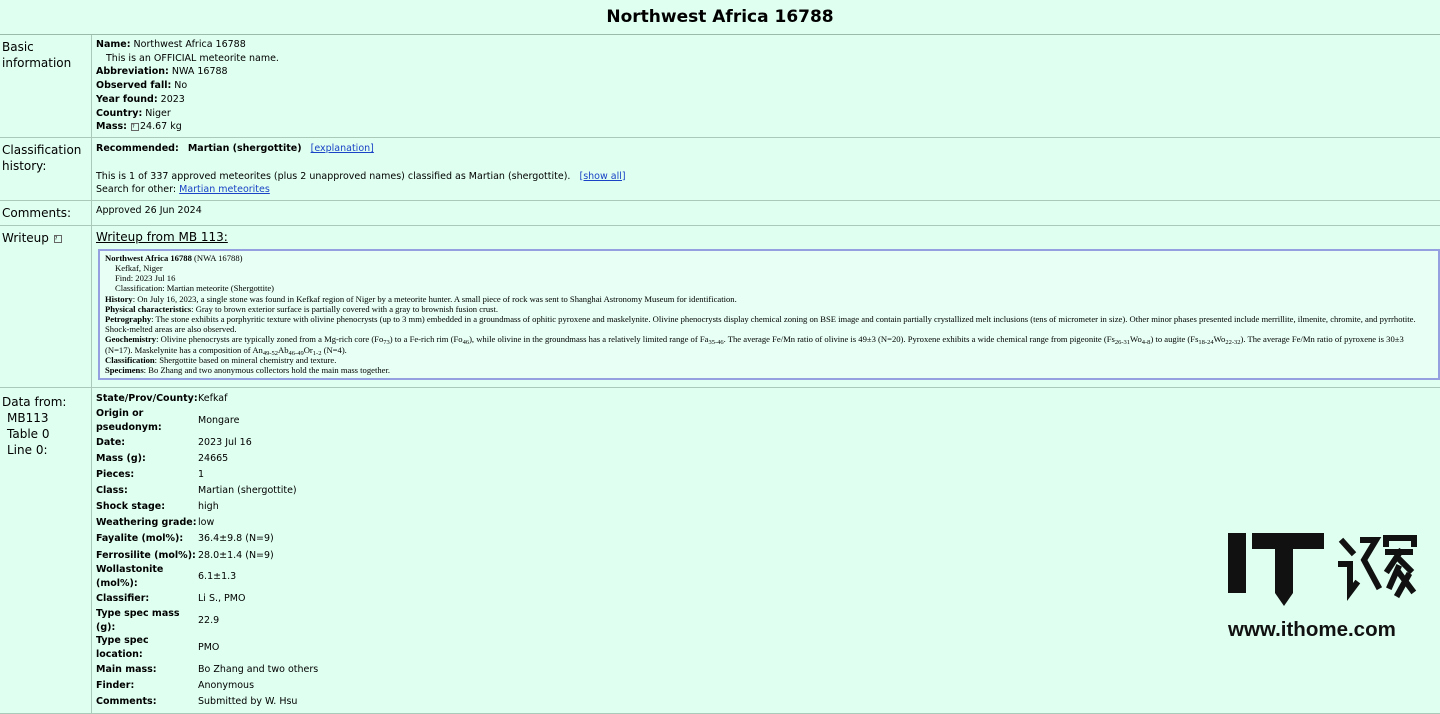  What do you see at coordinates (147, 523) in the screenshot?
I see `data-key: Weathering grade:` at bounding box center [147, 523].